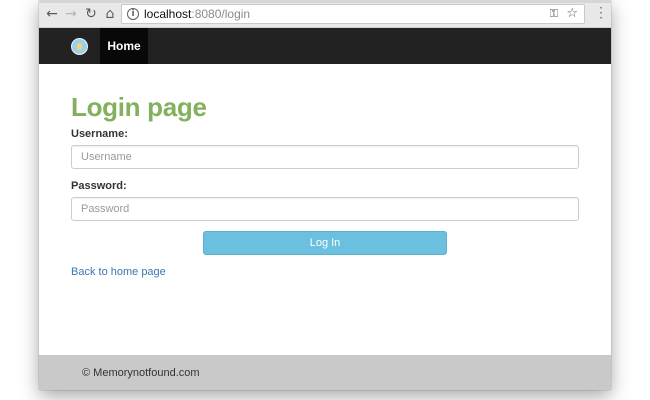  What do you see at coordinates (124, 46) in the screenshot?
I see `nav-home-link: Home` at bounding box center [124, 46].